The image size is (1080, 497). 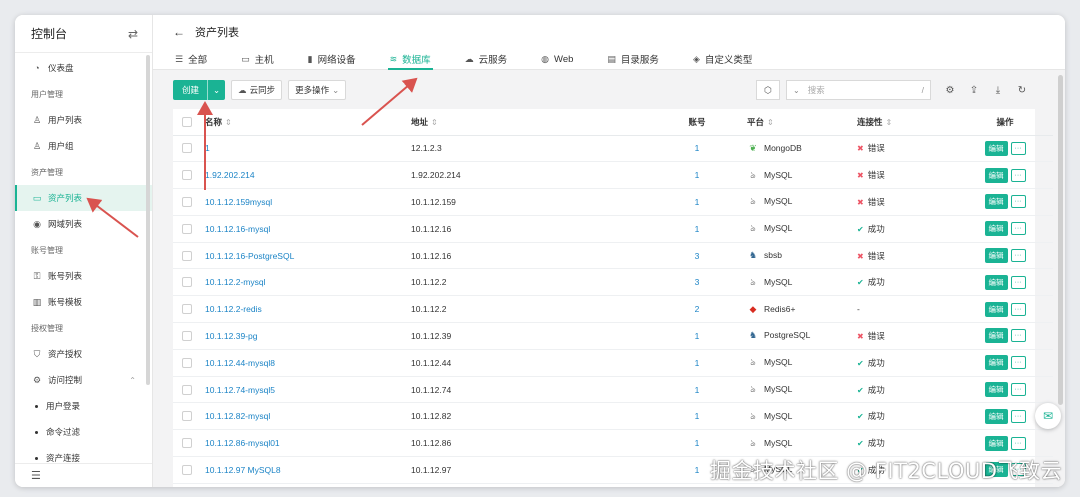 I want to click on sidebar-item-access-control: ⚙ 访问控制 ⌃, so click(x=83, y=380).